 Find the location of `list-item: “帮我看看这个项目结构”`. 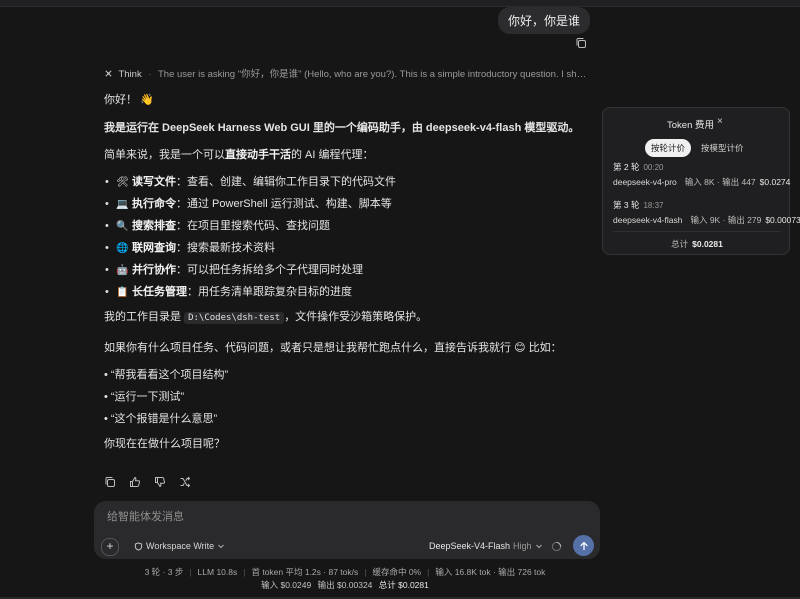

list-item: “帮我看看这个项目结构” is located at coordinates (349, 375).